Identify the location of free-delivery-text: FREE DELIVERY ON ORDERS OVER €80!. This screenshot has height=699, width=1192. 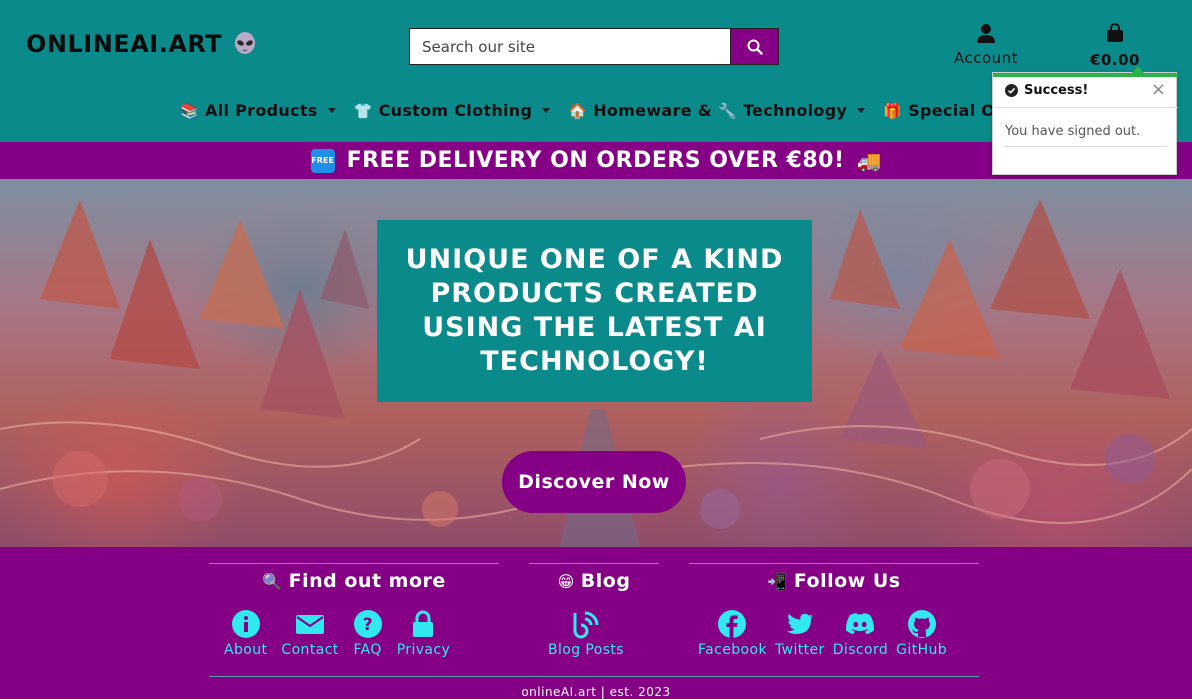
(595, 160).